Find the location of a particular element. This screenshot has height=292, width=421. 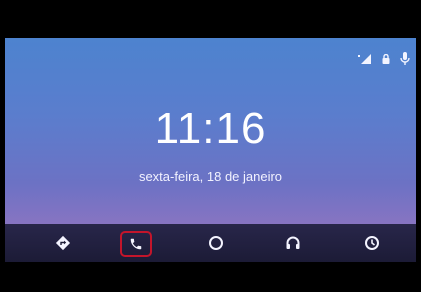

microphone-icon is located at coordinates (405, 59).